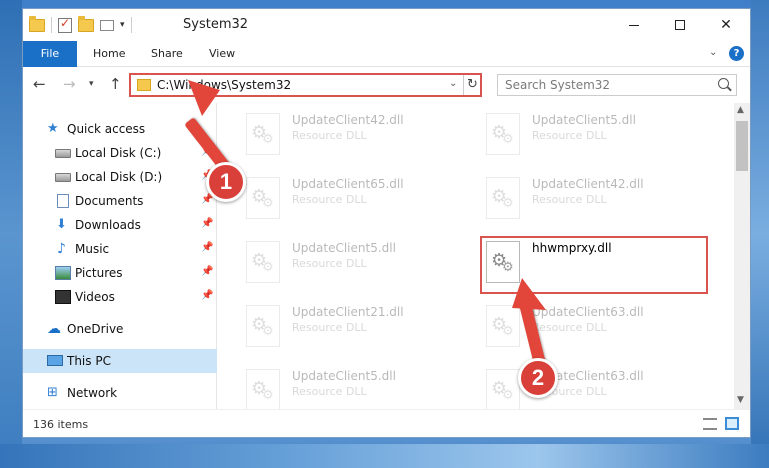 The height and width of the screenshot is (468, 769). I want to click on toolbar-dropdown-icon: ▾, so click(122, 25).